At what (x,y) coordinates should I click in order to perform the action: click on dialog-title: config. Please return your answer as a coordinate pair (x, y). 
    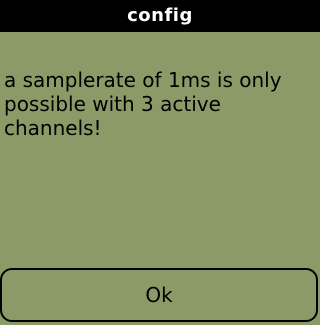
    Looking at the image, I should click on (160, 16).